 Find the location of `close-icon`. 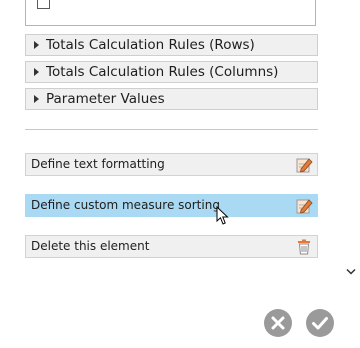

close-icon is located at coordinates (278, 323).